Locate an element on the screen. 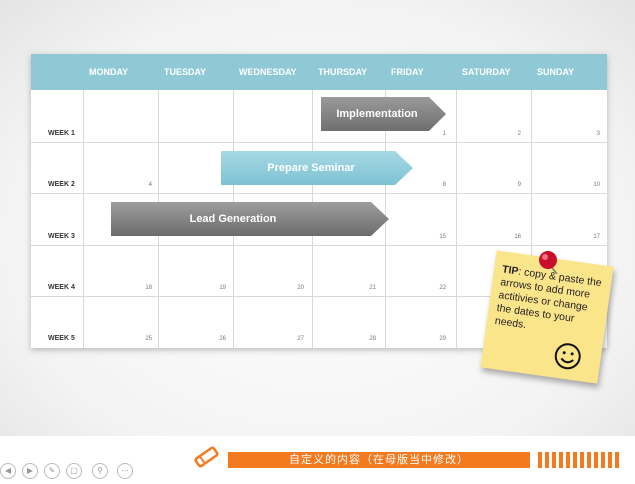  date-cell: 10 is located at coordinates (596, 185).